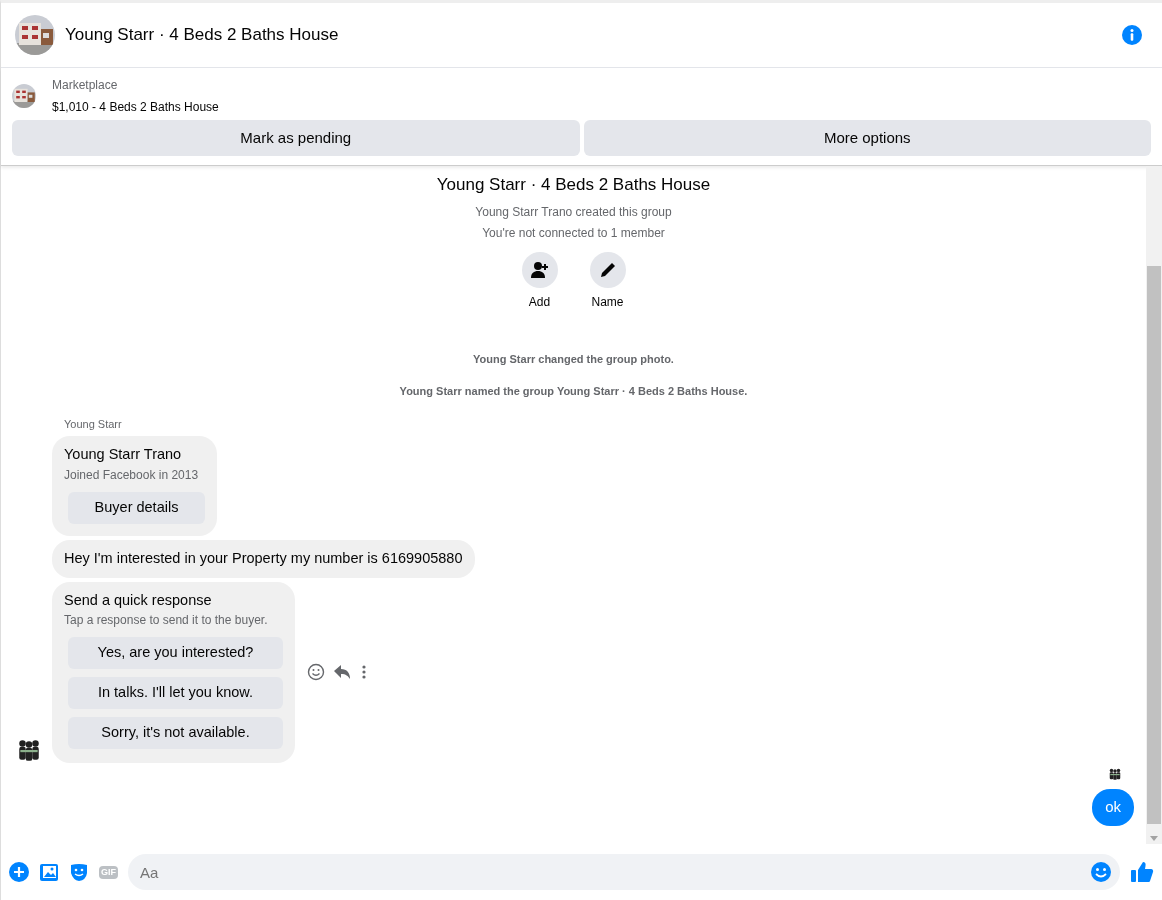  What do you see at coordinates (49, 872) in the screenshot?
I see `image-icon` at bounding box center [49, 872].